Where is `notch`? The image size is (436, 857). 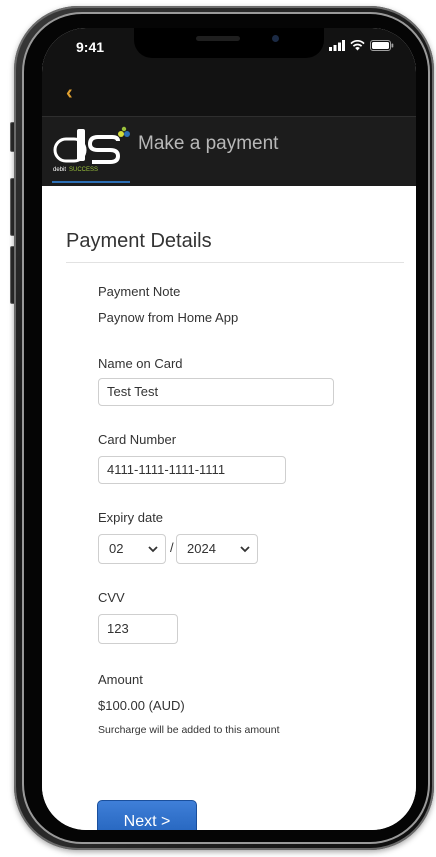 notch is located at coordinates (229, 43).